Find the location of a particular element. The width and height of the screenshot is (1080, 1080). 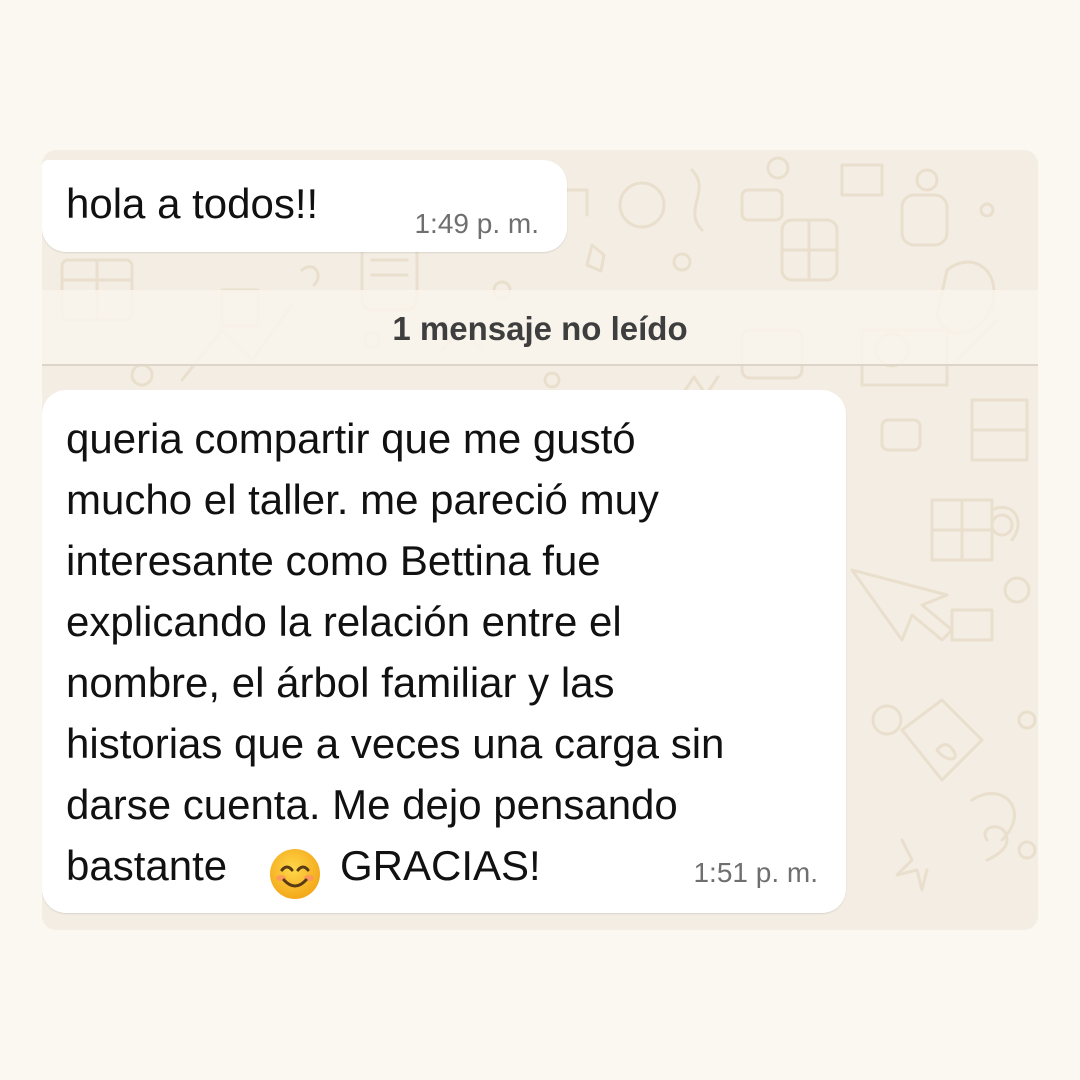

message-text: hola a todos!! is located at coordinates (192, 203).